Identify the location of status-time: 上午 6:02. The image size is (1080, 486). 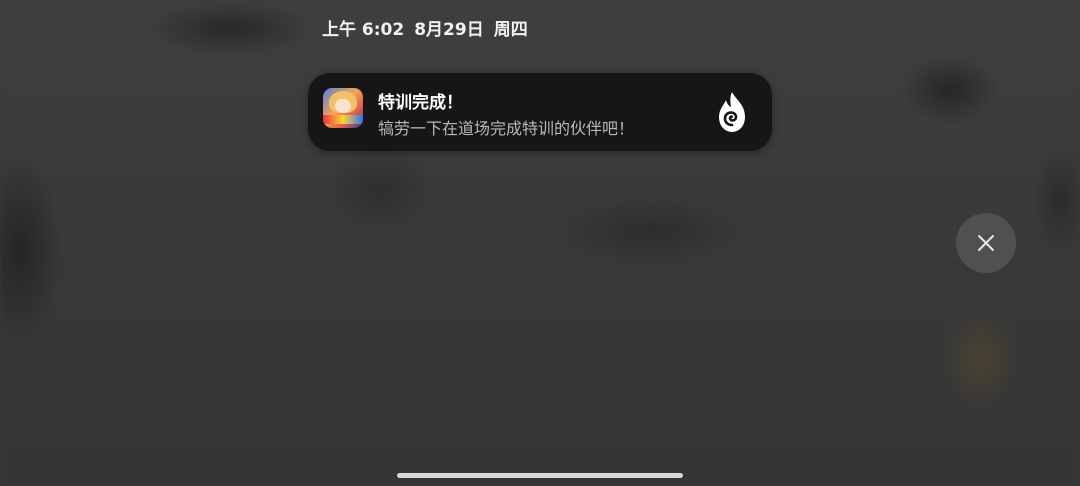
(363, 30).